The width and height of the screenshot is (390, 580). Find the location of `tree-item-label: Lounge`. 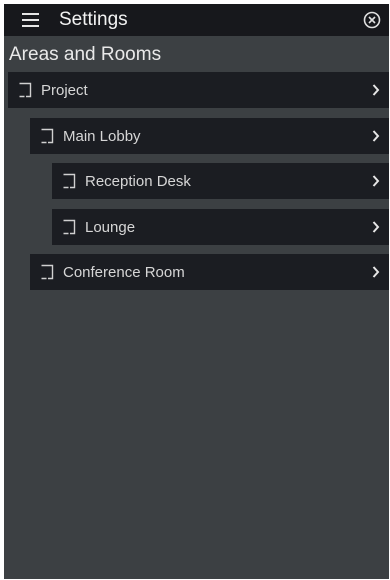

tree-item-label: Lounge is located at coordinates (110, 227).